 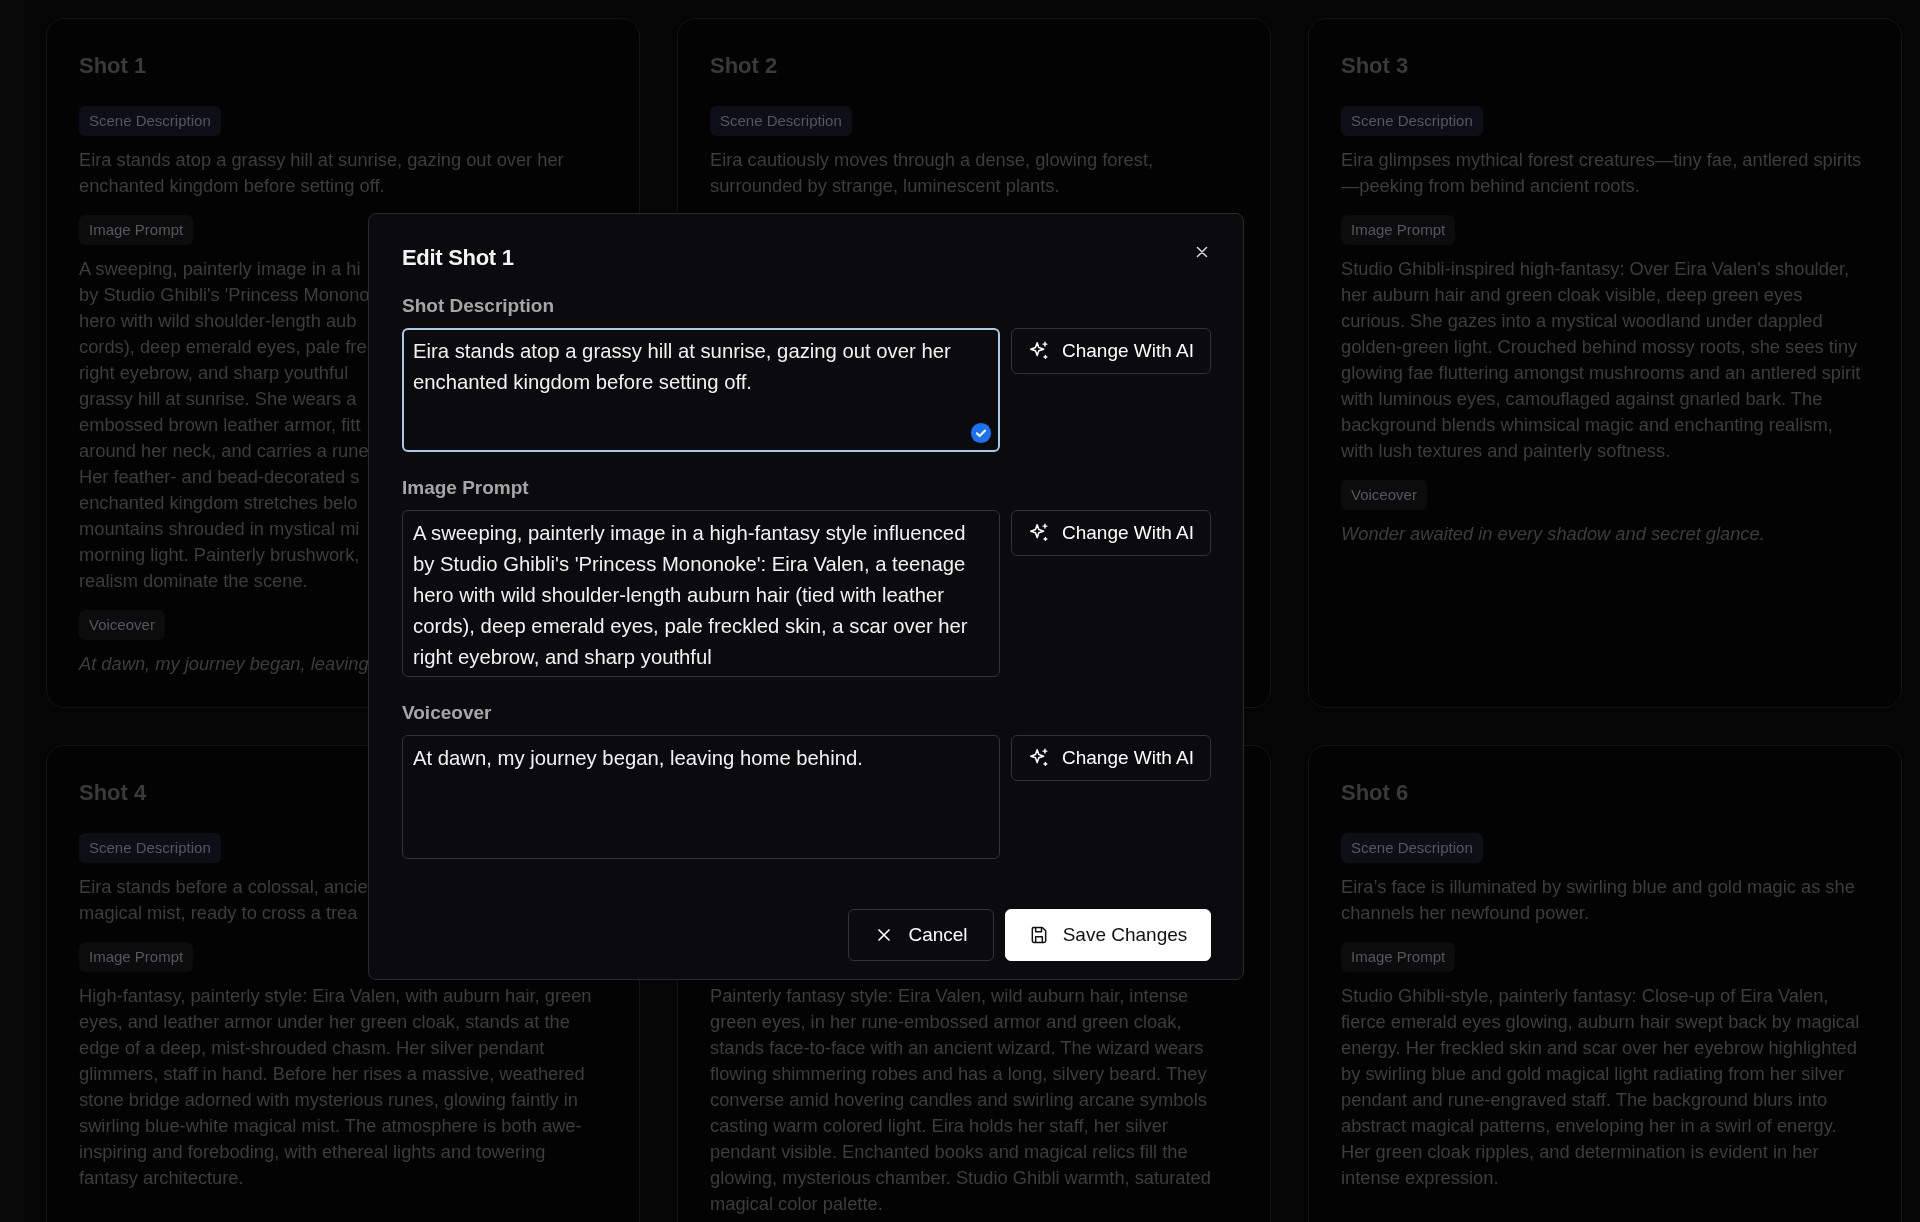 I want to click on scene-description: Eira’s face is illuminated by swirling blue and gold magic as she channels her newfound power., so click(x=1598, y=900).